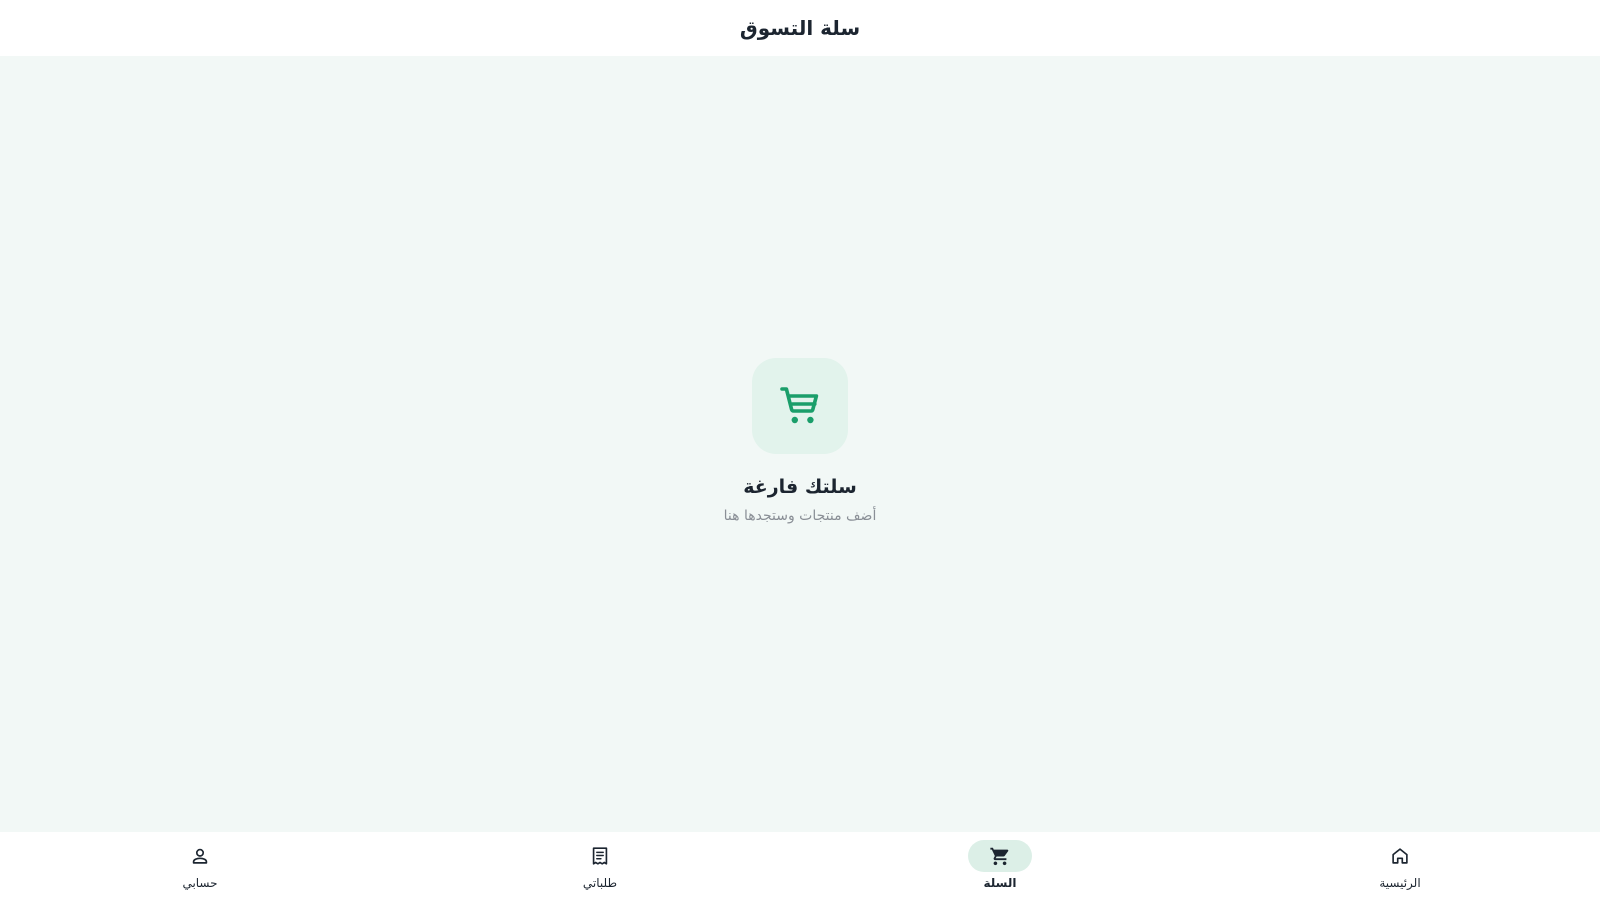 Image resolution: width=1600 pixels, height=900 pixels. I want to click on nav-item-orders: طلباتي, so click(600, 866).